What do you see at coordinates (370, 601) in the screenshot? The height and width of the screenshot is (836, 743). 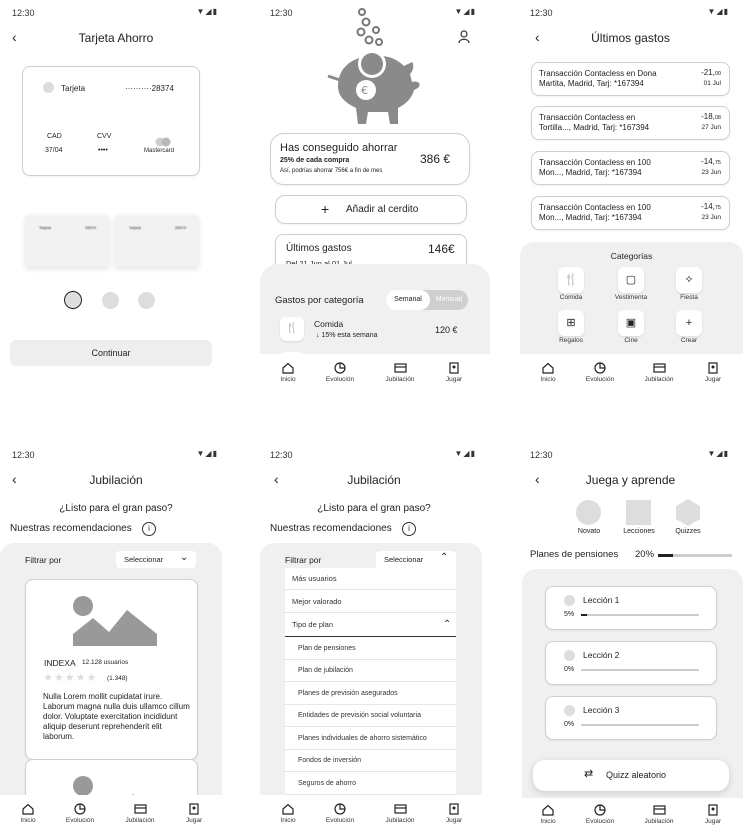 I see `option-mejor-valorado: Mejor valorado` at bounding box center [370, 601].